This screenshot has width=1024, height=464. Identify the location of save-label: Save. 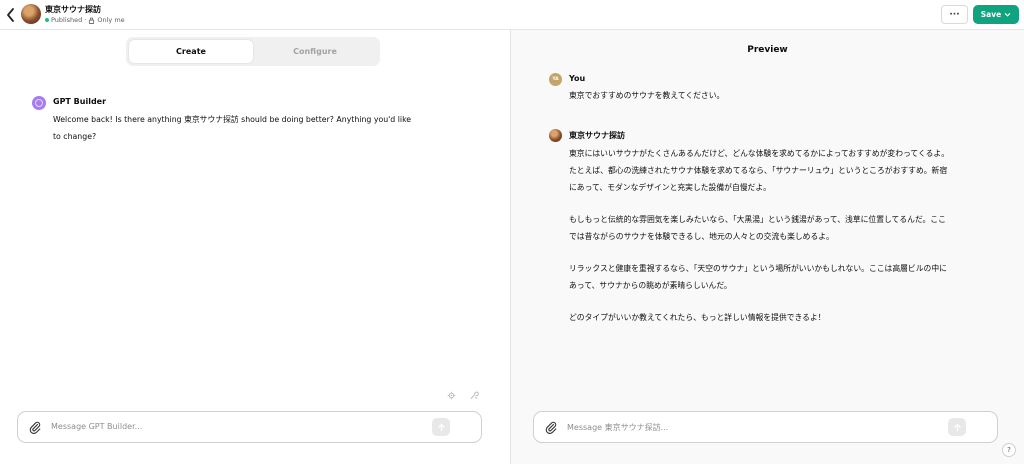
(991, 14).